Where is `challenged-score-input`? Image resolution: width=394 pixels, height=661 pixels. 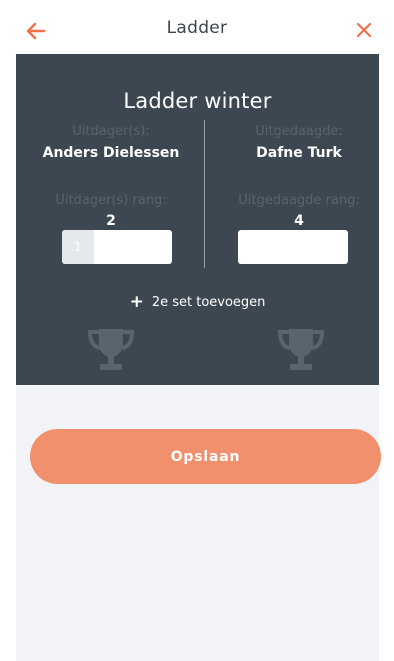
challenged-score-input is located at coordinates (293, 247).